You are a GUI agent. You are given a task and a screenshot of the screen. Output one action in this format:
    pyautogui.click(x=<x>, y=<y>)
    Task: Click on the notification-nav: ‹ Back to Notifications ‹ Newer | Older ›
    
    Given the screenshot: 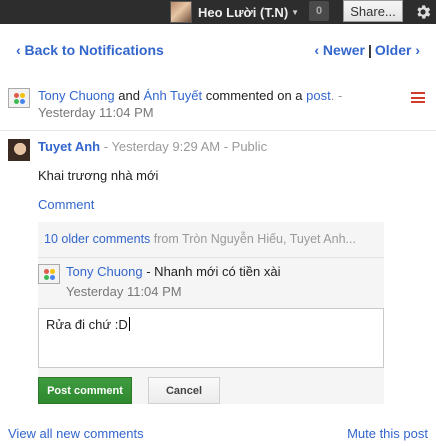 What is the action you would take?
    pyautogui.click(x=218, y=51)
    